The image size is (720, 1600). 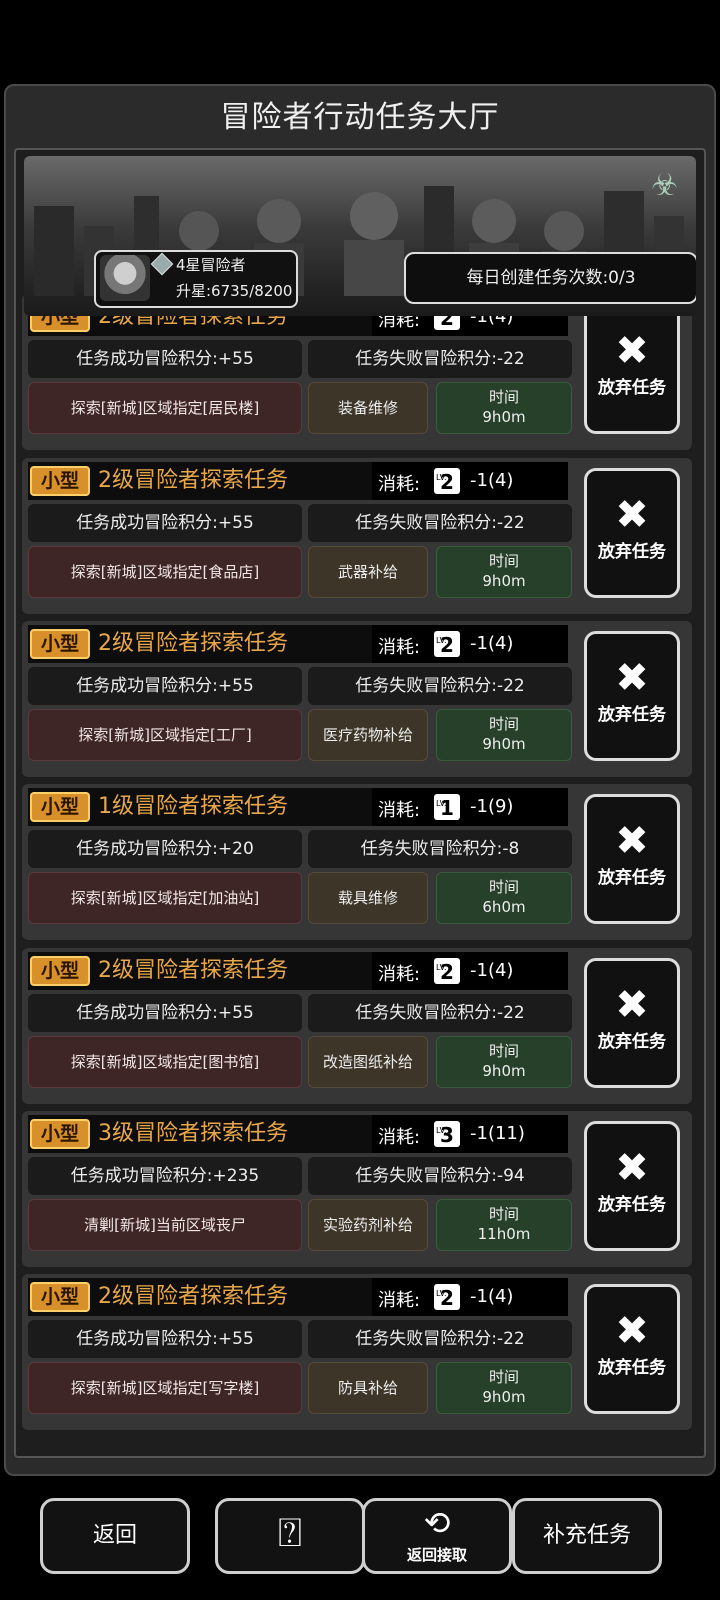 What do you see at coordinates (125, 278) in the screenshot?
I see `avatar` at bounding box center [125, 278].